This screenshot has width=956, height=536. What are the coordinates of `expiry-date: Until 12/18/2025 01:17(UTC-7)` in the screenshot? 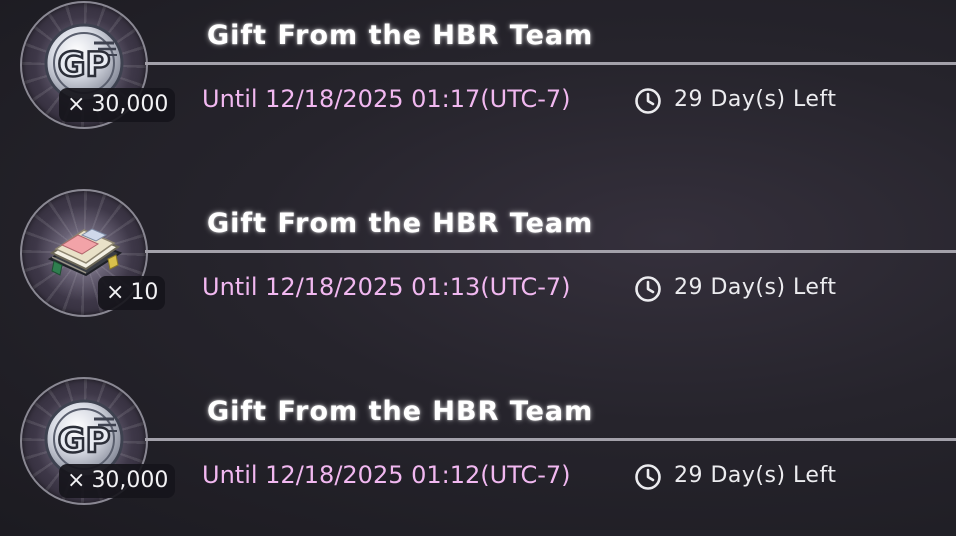 It's located at (386, 99).